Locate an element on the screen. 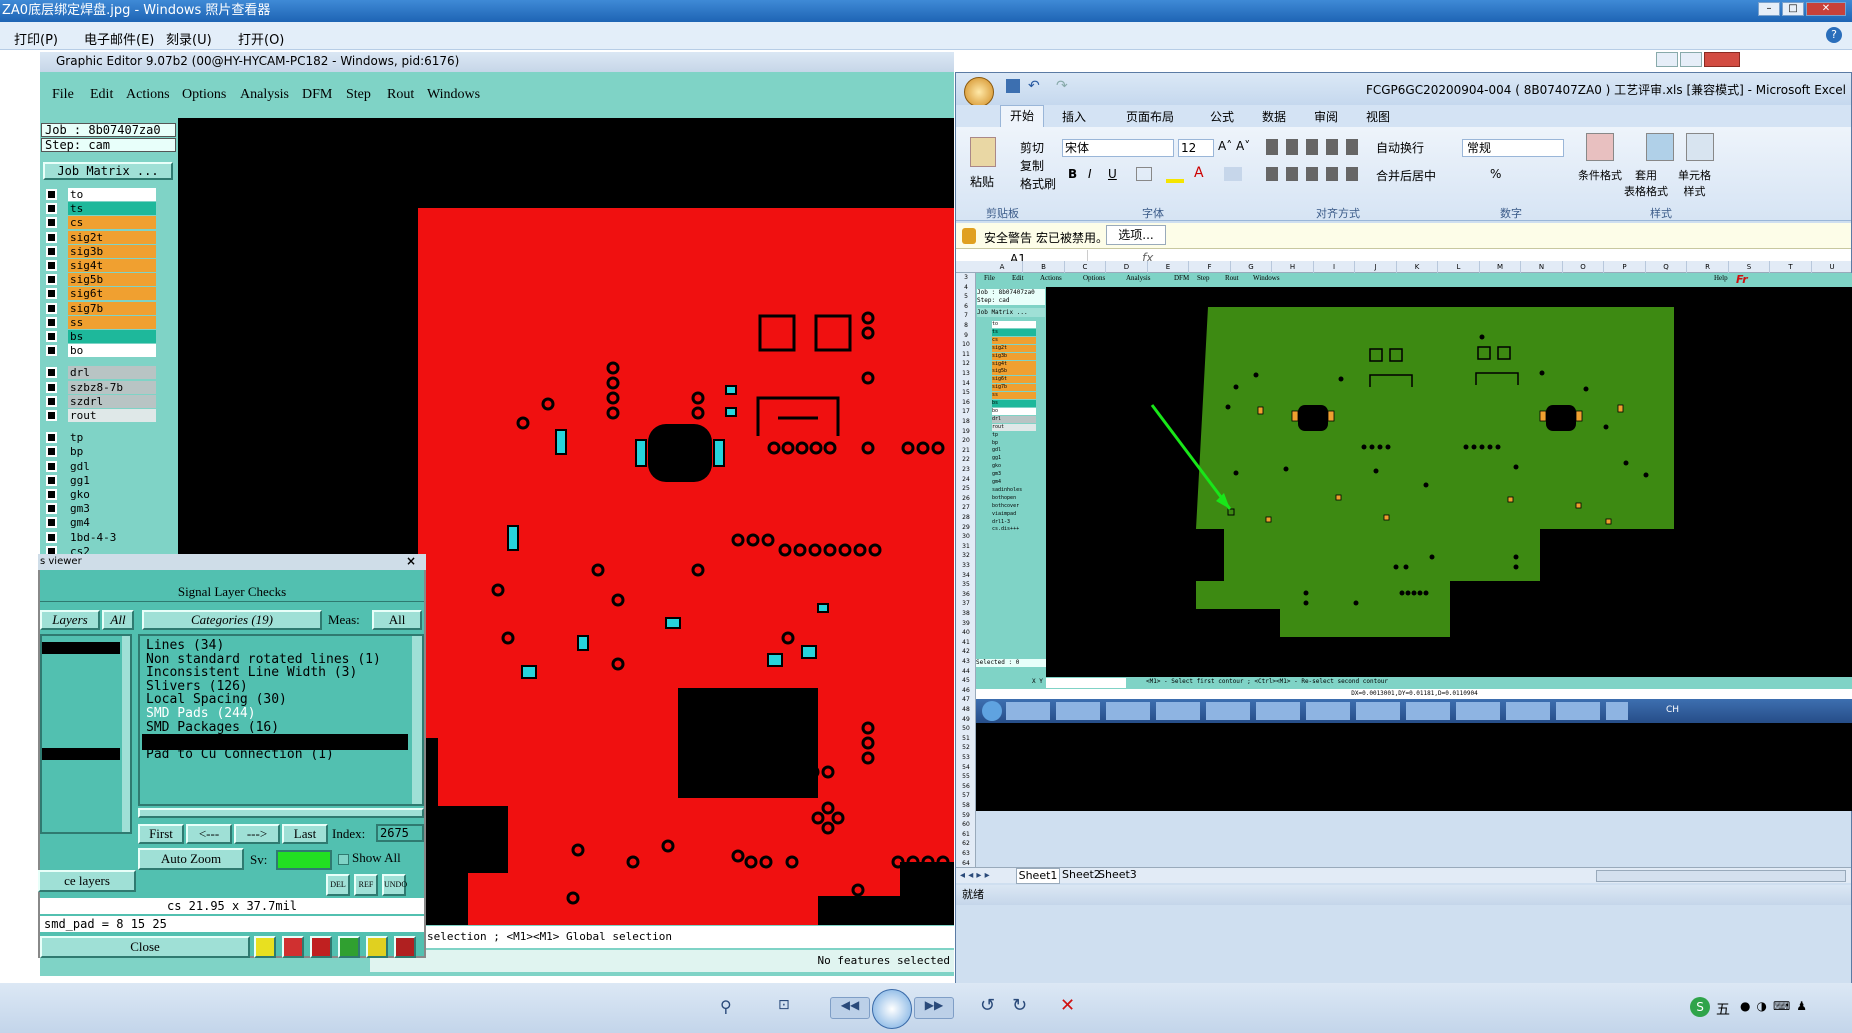  rotate-right-icon: ↻ is located at coordinates (1019, 1005).